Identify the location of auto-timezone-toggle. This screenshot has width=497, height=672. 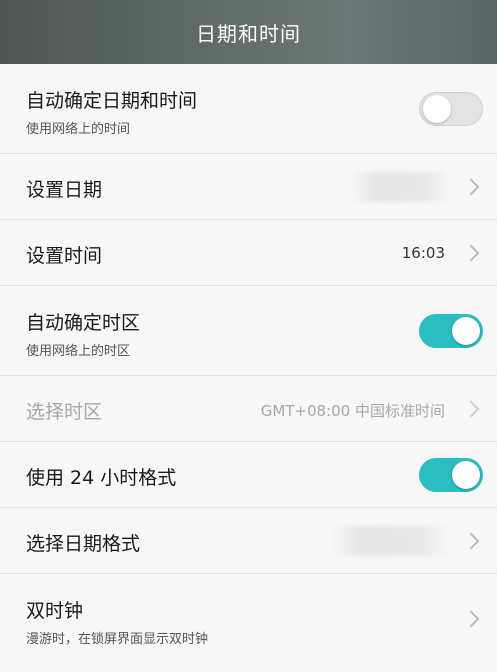
(451, 331).